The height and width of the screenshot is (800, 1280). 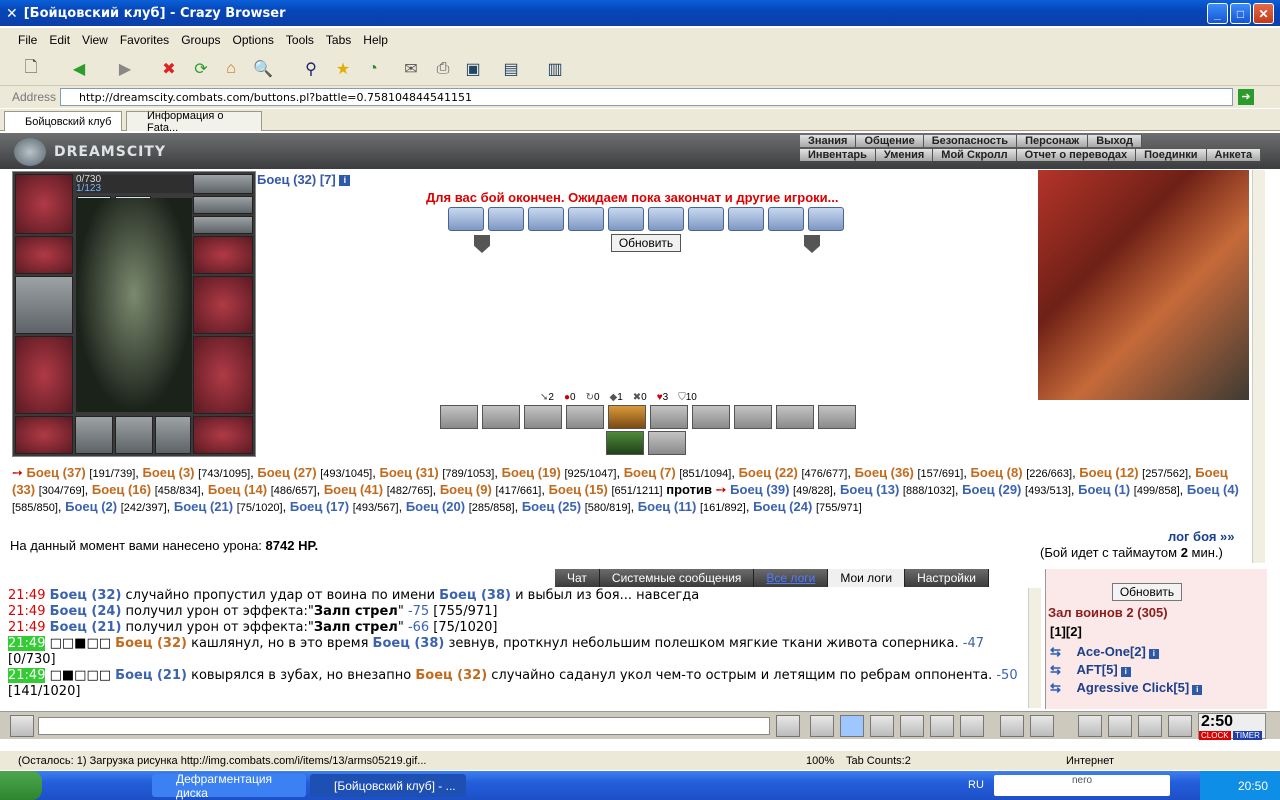 I want to click on hand-icon, so click(x=22, y=726).